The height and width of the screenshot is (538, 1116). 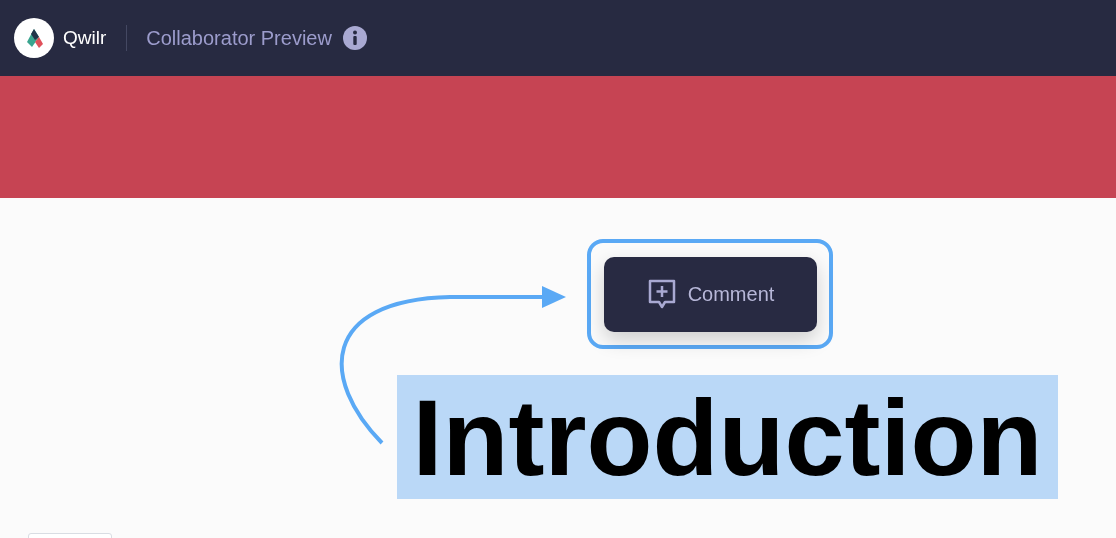 I want to click on info-icon, so click(x=354, y=38).